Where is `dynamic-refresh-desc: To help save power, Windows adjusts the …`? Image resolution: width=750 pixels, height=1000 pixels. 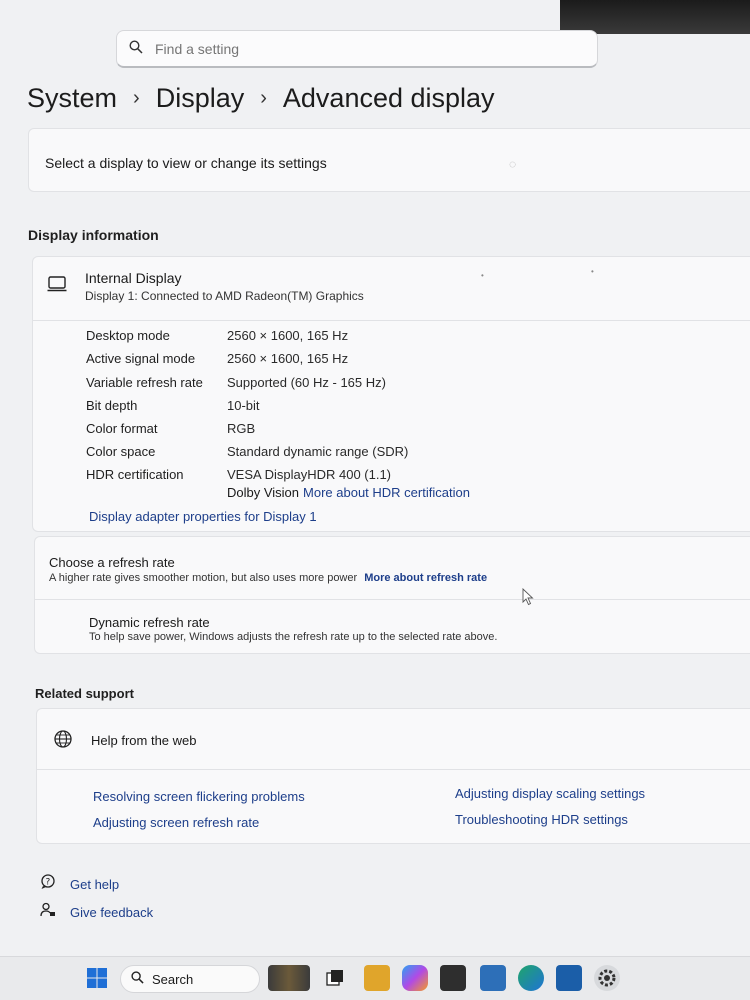
dynamic-refresh-desc: To help save power, Windows adjusts the … is located at coordinates (293, 637).